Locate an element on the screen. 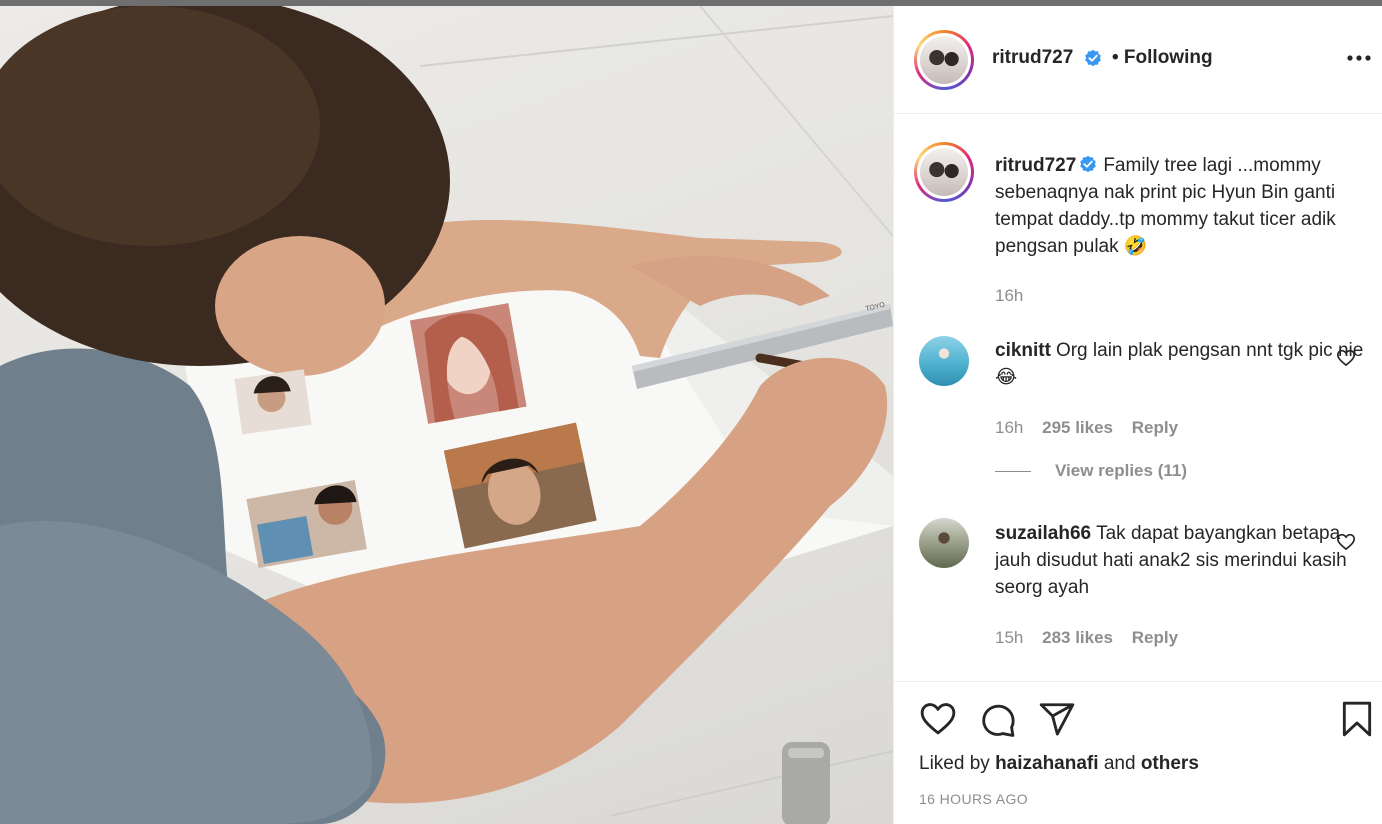 This screenshot has width=1382, height=824. liked-by-prefix: Liked by is located at coordinates (954, 763).